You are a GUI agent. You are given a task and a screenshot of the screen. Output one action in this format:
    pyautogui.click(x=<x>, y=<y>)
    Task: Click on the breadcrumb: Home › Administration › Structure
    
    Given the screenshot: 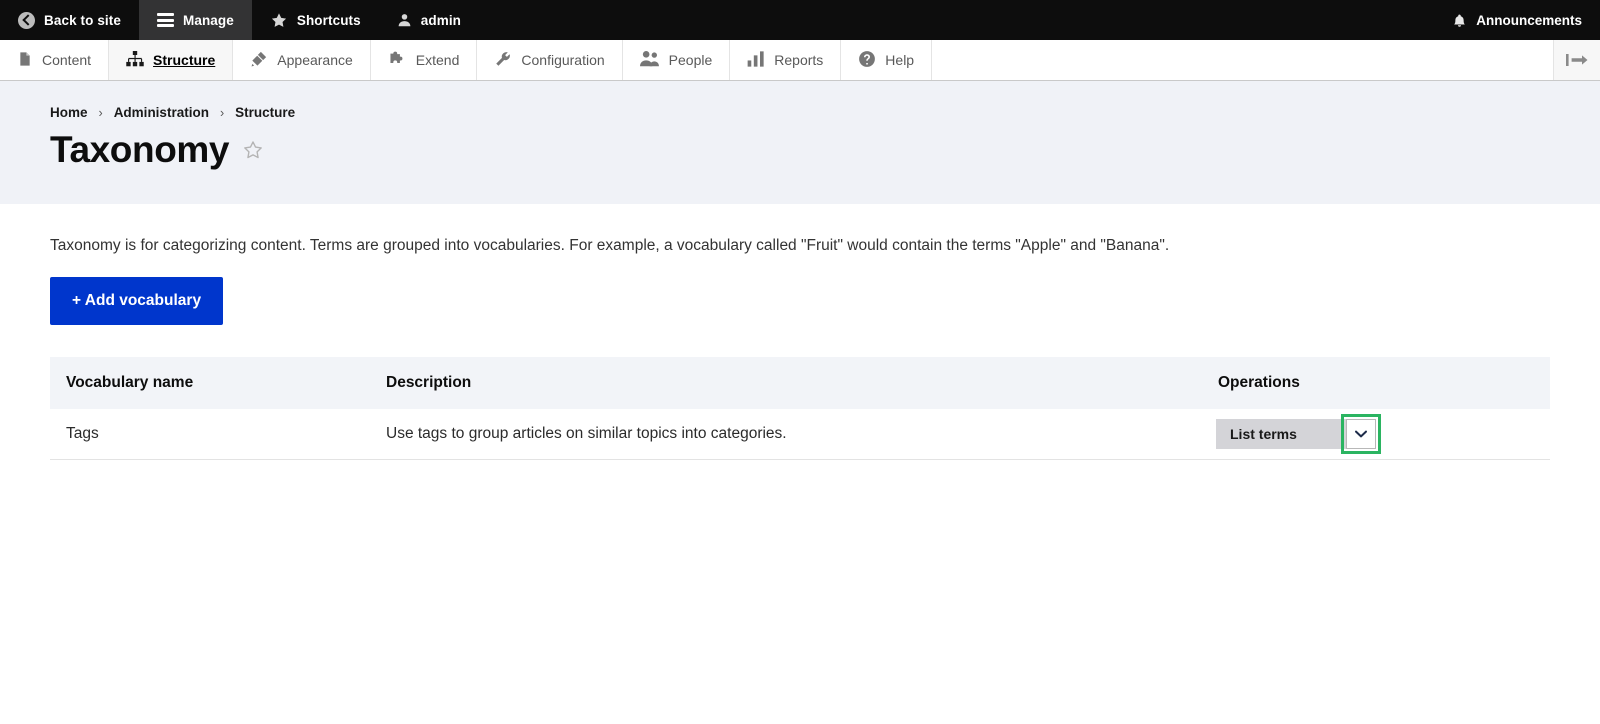 What is the action you would take?
    pyautogui.click(x=825, y=112)
    